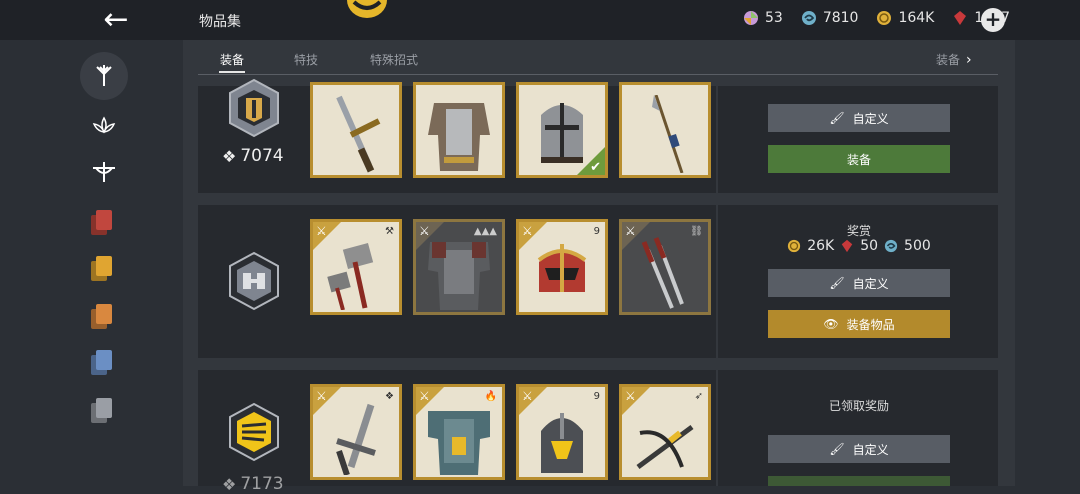  Describe the element at coordinates (562, 130) in the screenshot. I see `item-card-helmet: ✔` at that location.